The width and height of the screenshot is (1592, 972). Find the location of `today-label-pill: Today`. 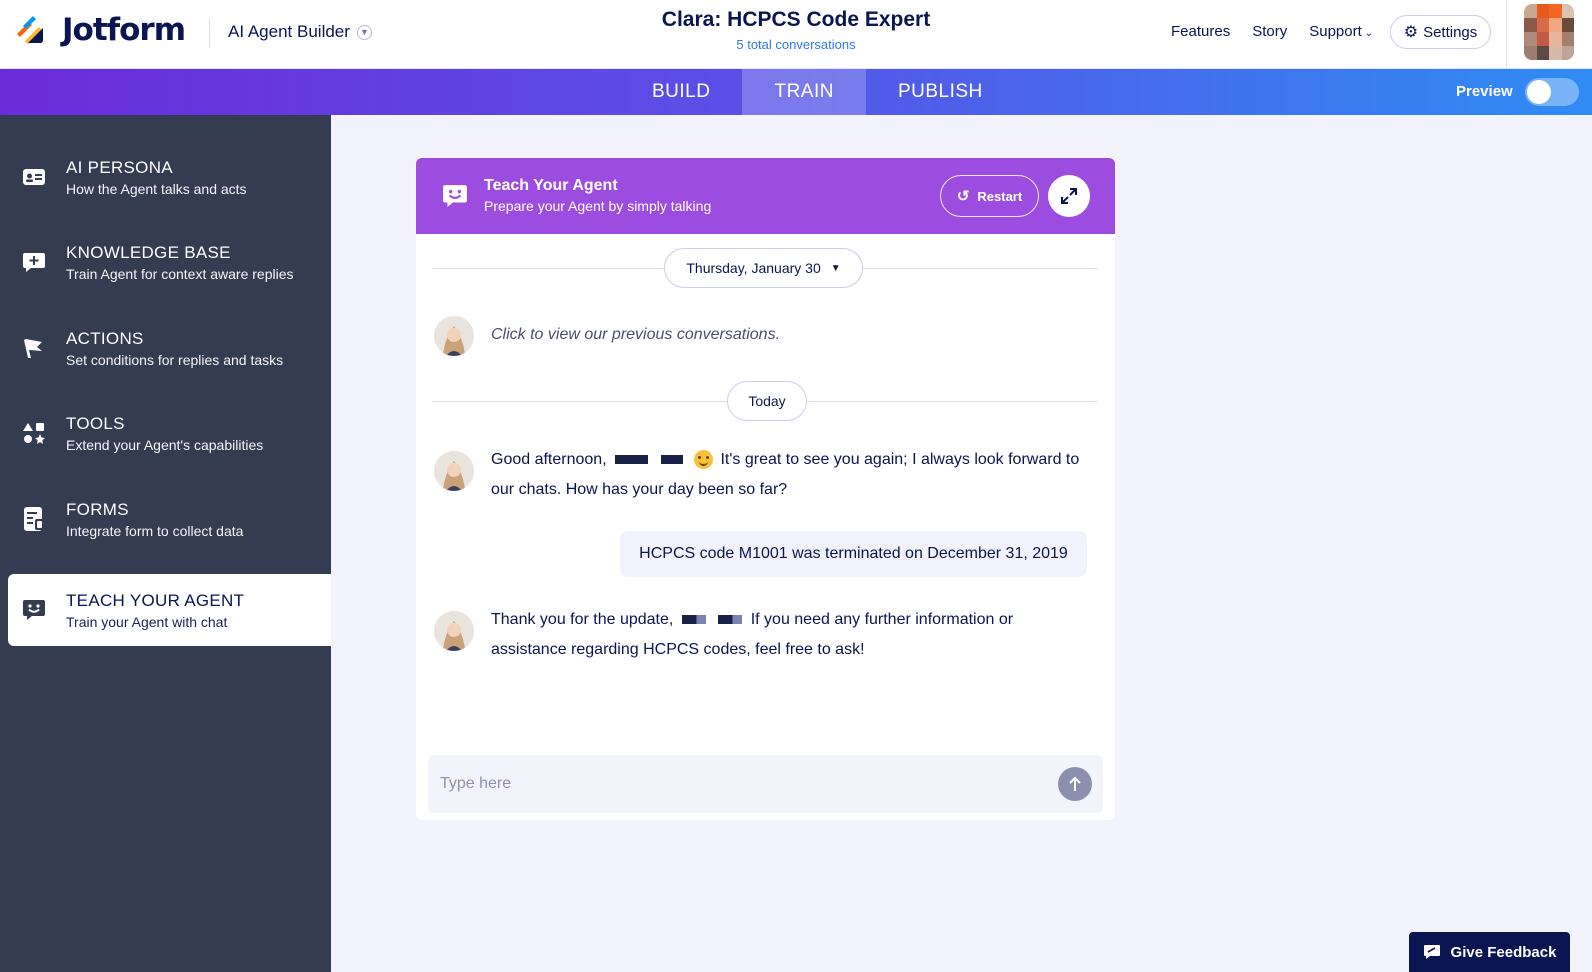

today-label-pill: Today is located at coordinates (767, 401).